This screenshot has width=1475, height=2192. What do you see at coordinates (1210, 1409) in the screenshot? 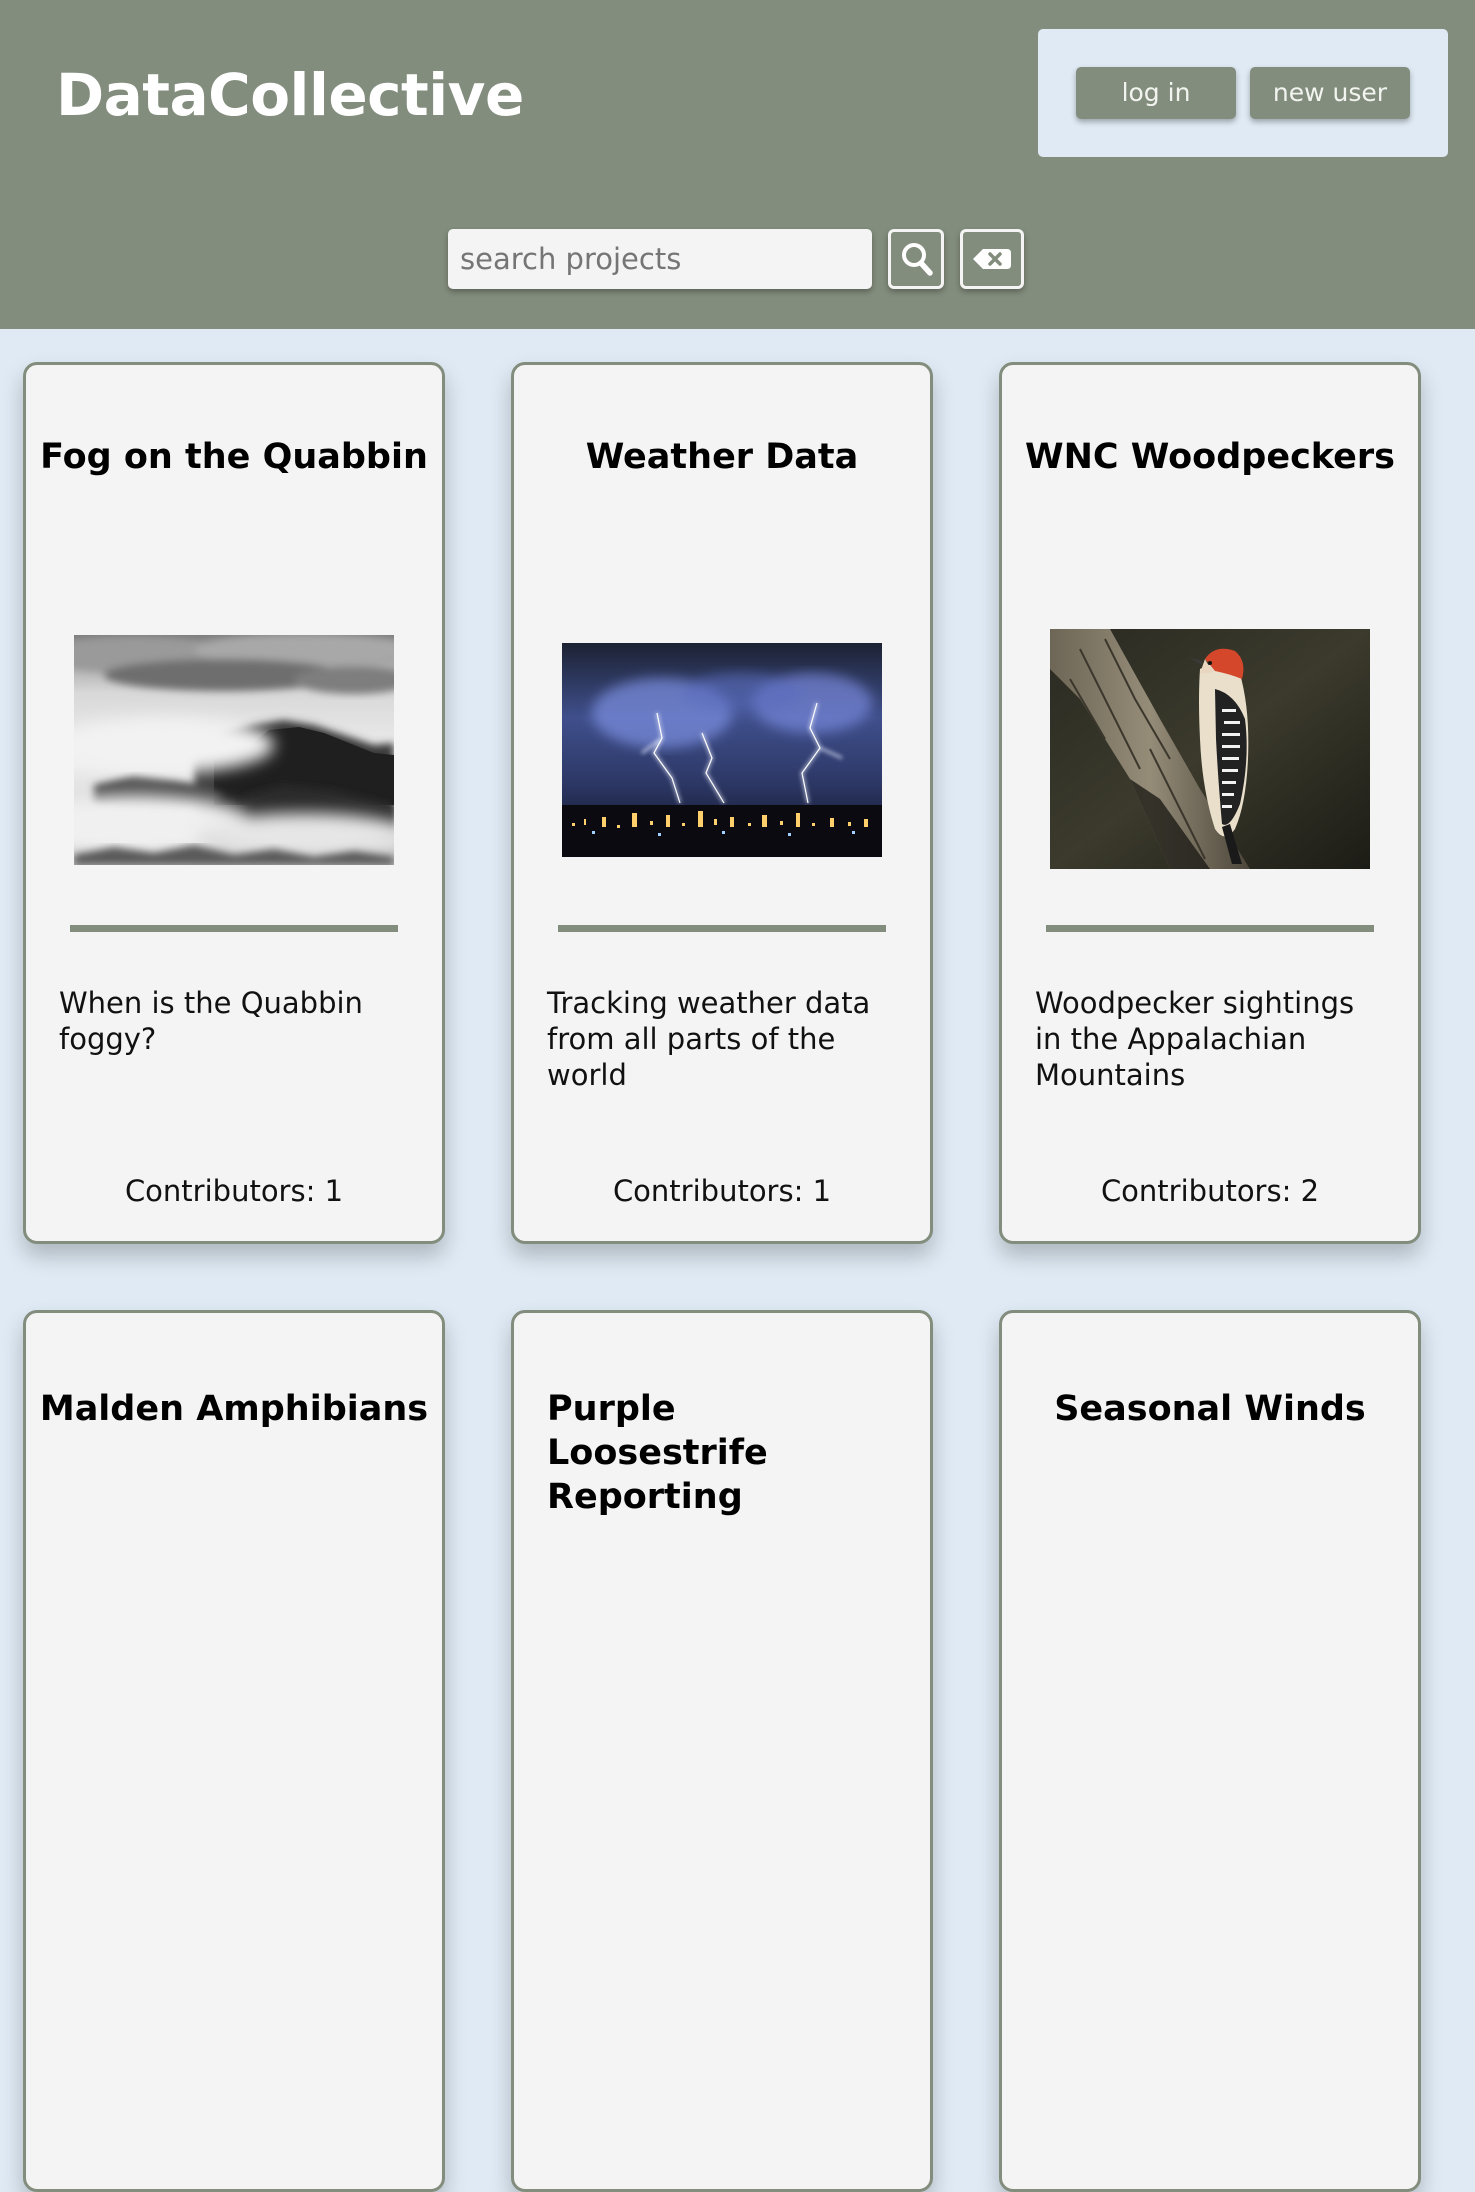
I see `project-title: Seasonal Winds` at bounding box center [1210, 1409].